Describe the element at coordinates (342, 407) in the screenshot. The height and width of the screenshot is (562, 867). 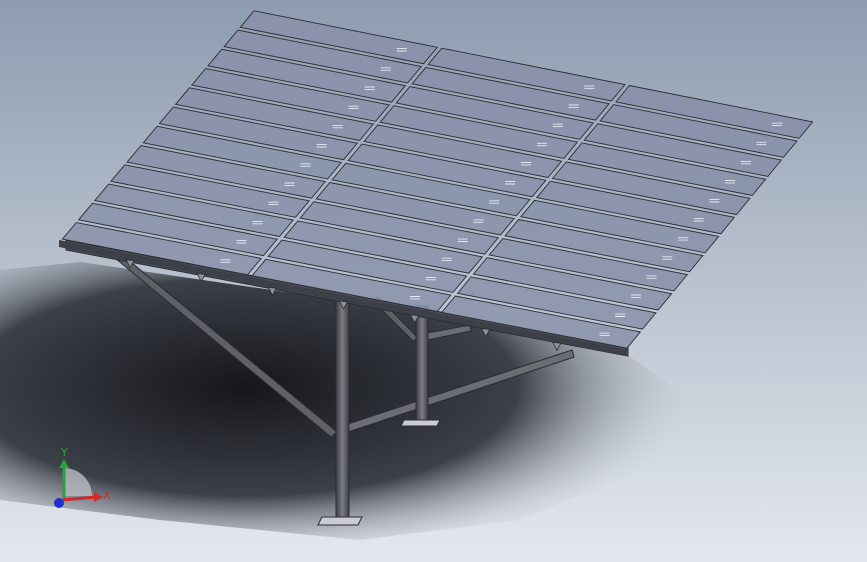
I see `front-post` at that location.